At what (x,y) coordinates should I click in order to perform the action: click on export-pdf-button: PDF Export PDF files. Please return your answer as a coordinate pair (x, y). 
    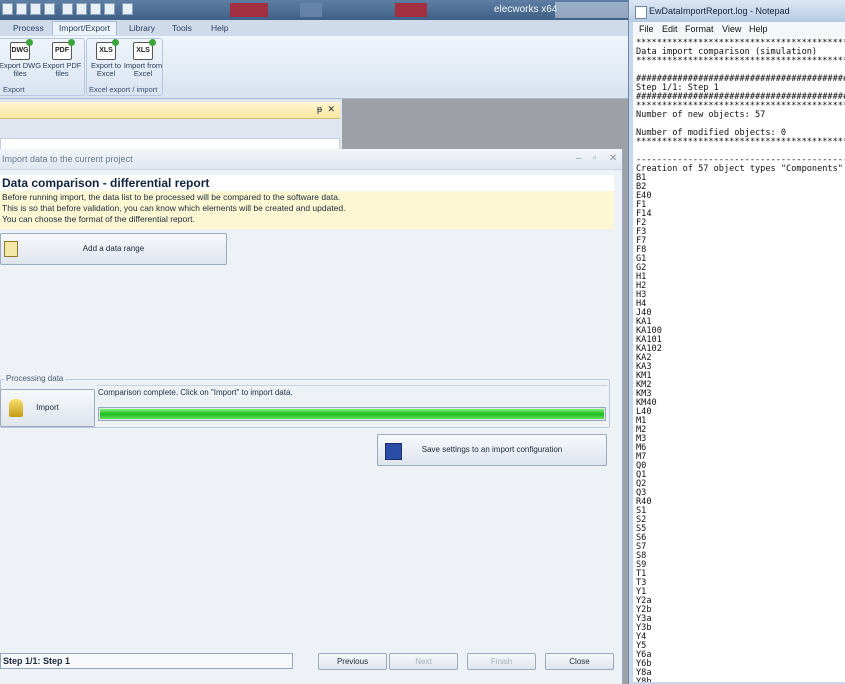
    Looking at the image, I should click on (62, 58).